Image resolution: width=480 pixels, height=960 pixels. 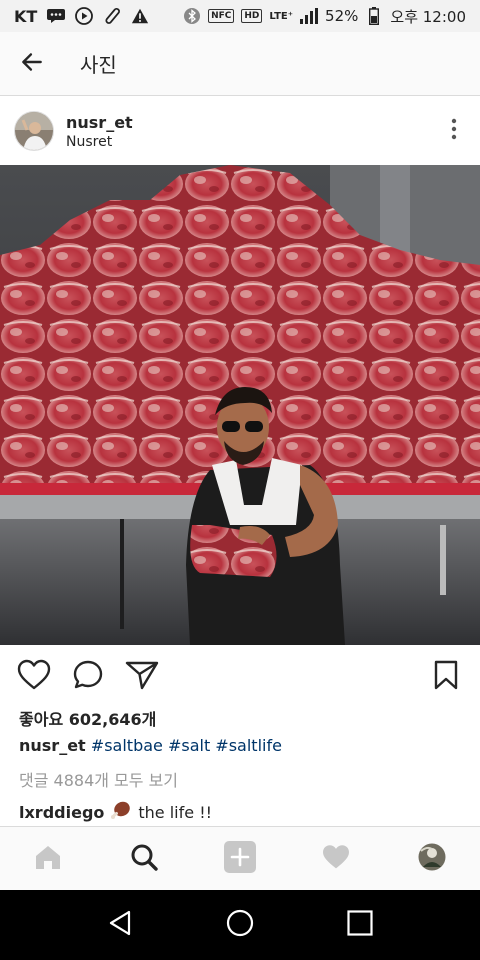 I want to click on nav-back-button, so click(x=120, y=925).